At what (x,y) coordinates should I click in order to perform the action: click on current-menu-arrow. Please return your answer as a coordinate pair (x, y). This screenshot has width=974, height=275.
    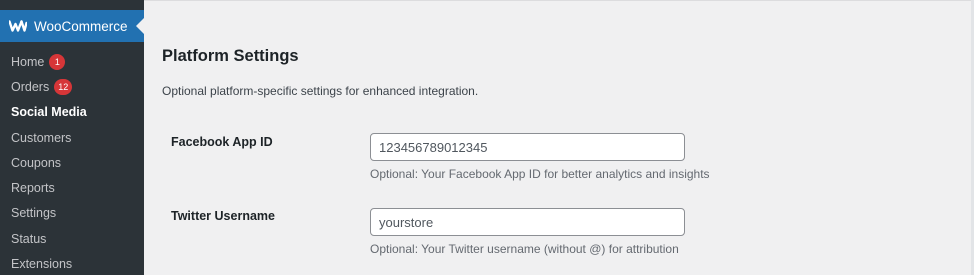
    Looking at the image, I should click on (140, 26).